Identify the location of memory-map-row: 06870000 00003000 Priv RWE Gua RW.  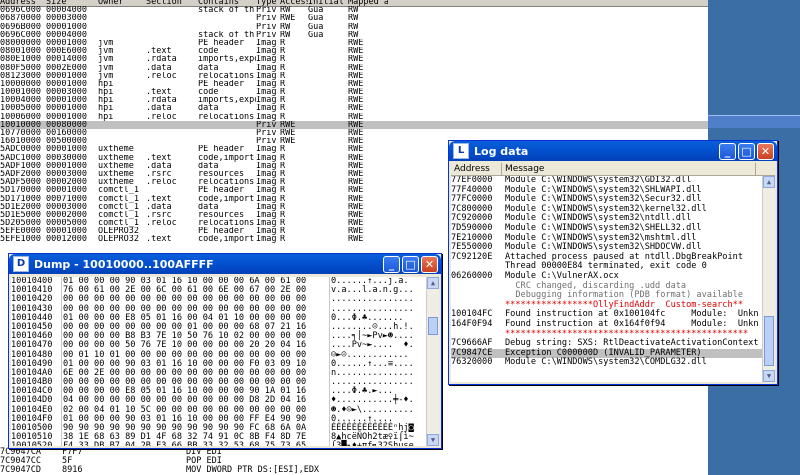
(354, 18).